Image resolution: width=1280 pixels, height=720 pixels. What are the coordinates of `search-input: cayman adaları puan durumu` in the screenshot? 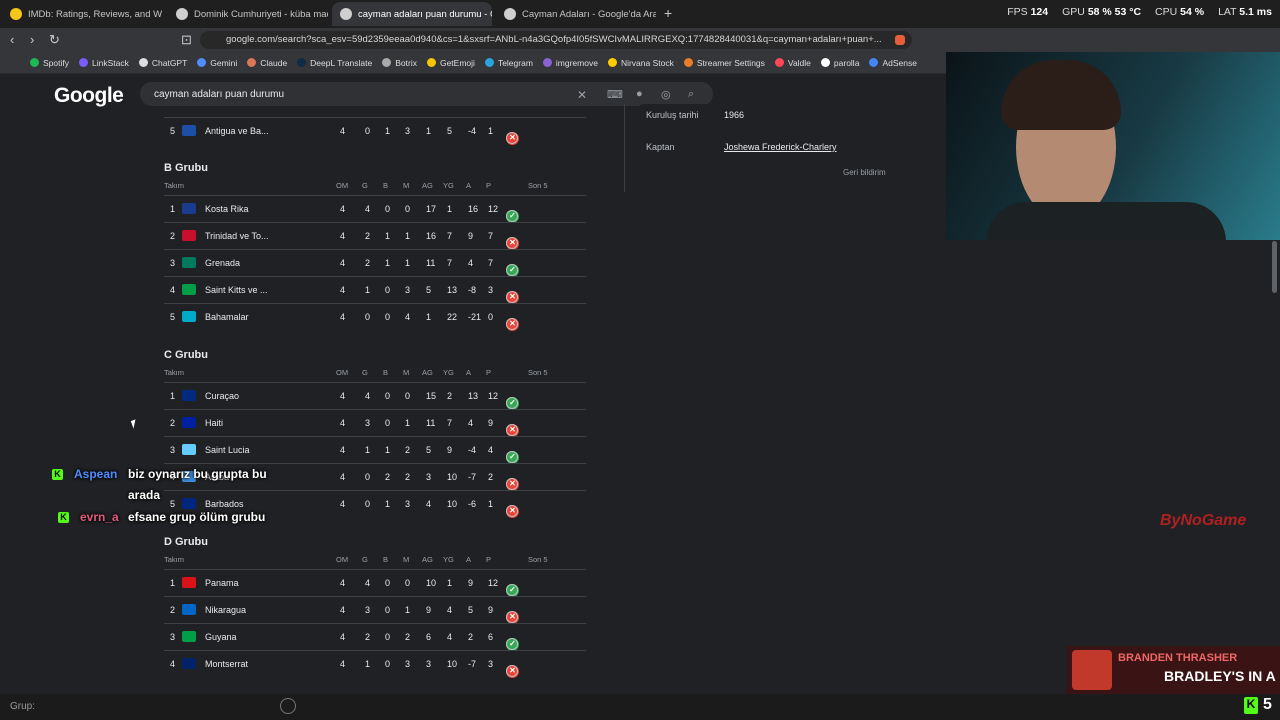 It's located at (426, 94).